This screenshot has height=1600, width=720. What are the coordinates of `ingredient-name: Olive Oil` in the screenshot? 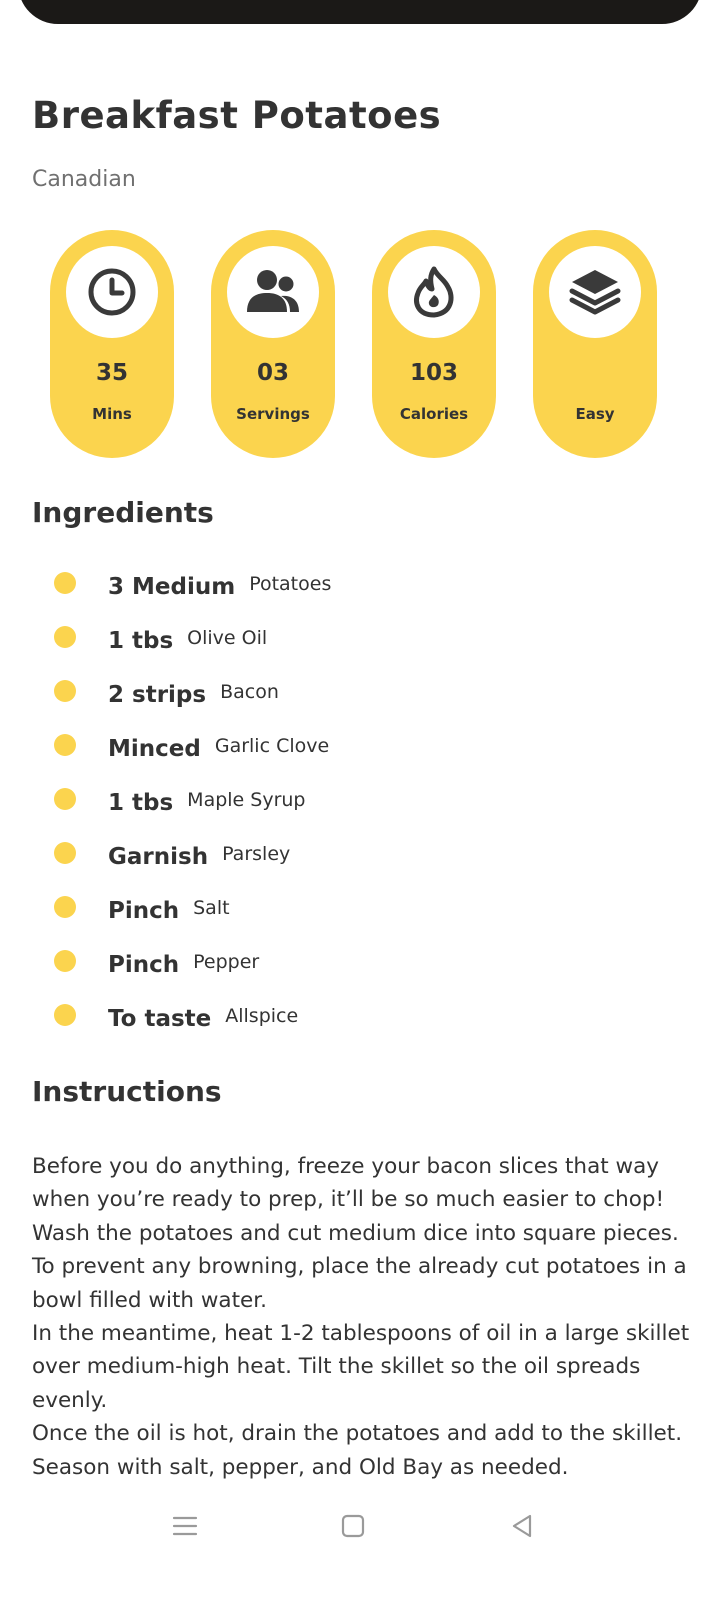 It's located at (227, 638).